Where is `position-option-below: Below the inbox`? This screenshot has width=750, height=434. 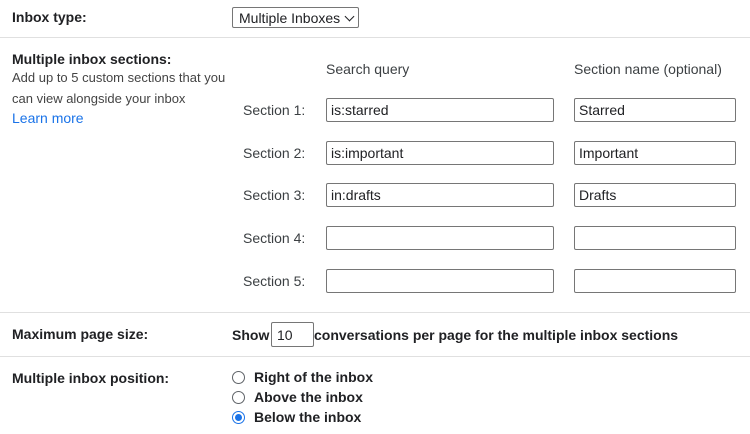 position-option-below: Below the inbox is located at coordinates (296, 417).